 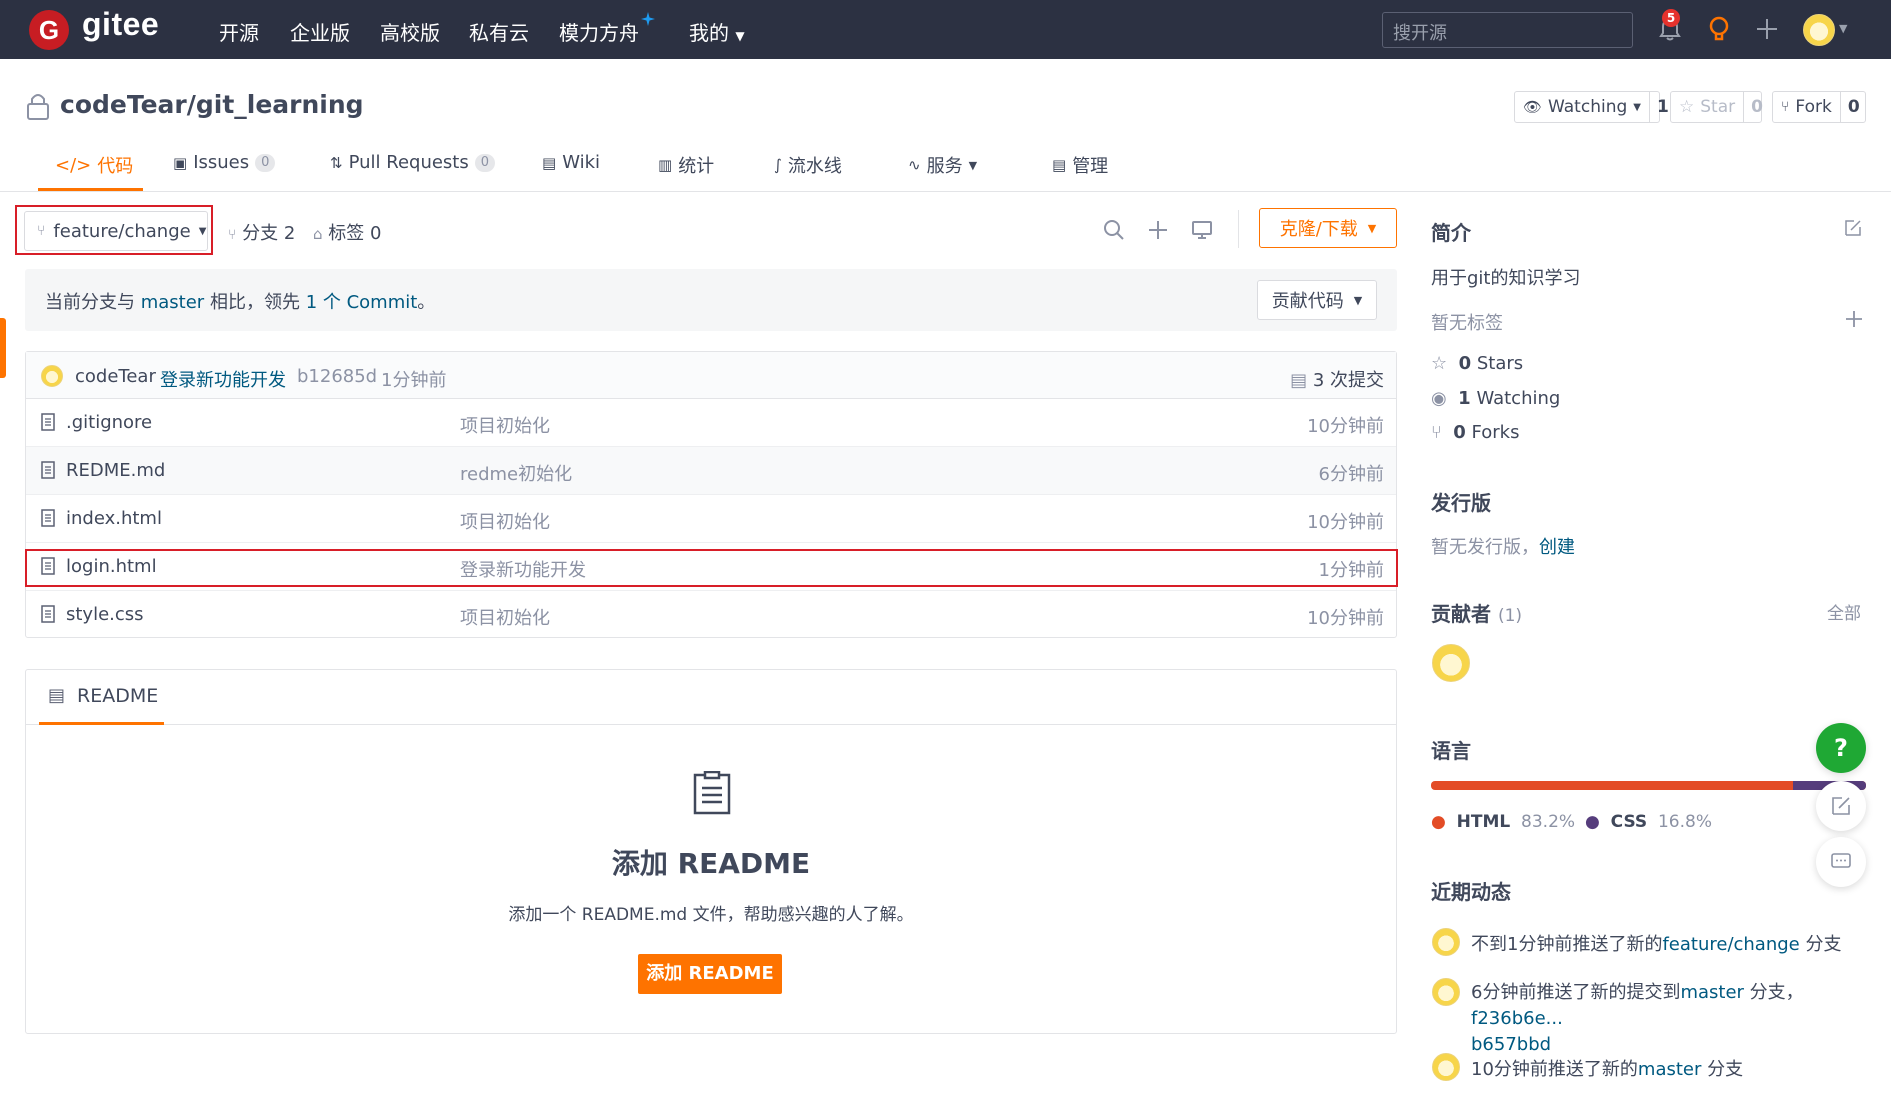 I want to click on fork-button: ⑂ Fork 0, so click(x=1819, y=107).